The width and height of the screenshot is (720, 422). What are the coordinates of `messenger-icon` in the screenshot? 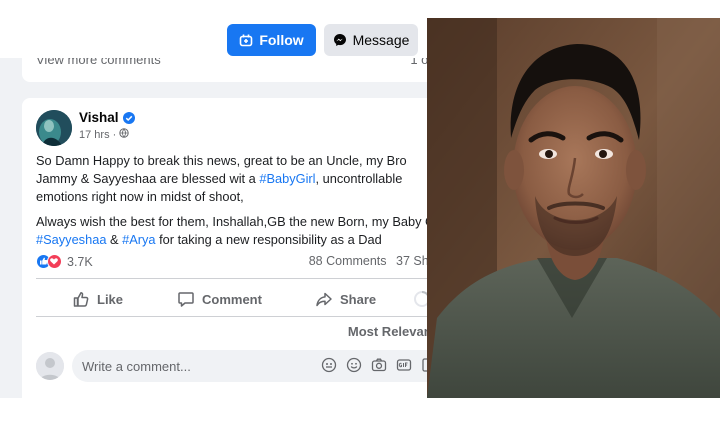 It's located at (340, 40).